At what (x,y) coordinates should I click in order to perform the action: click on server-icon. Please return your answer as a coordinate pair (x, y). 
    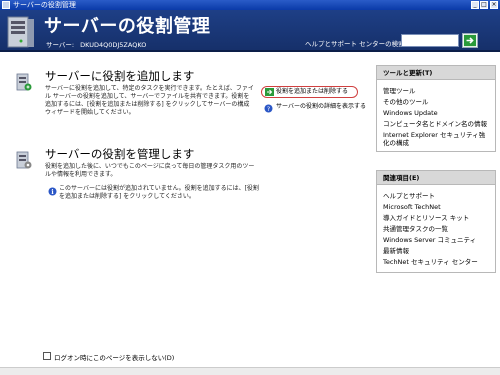
    Looking at the image, I should click on (20, 32).